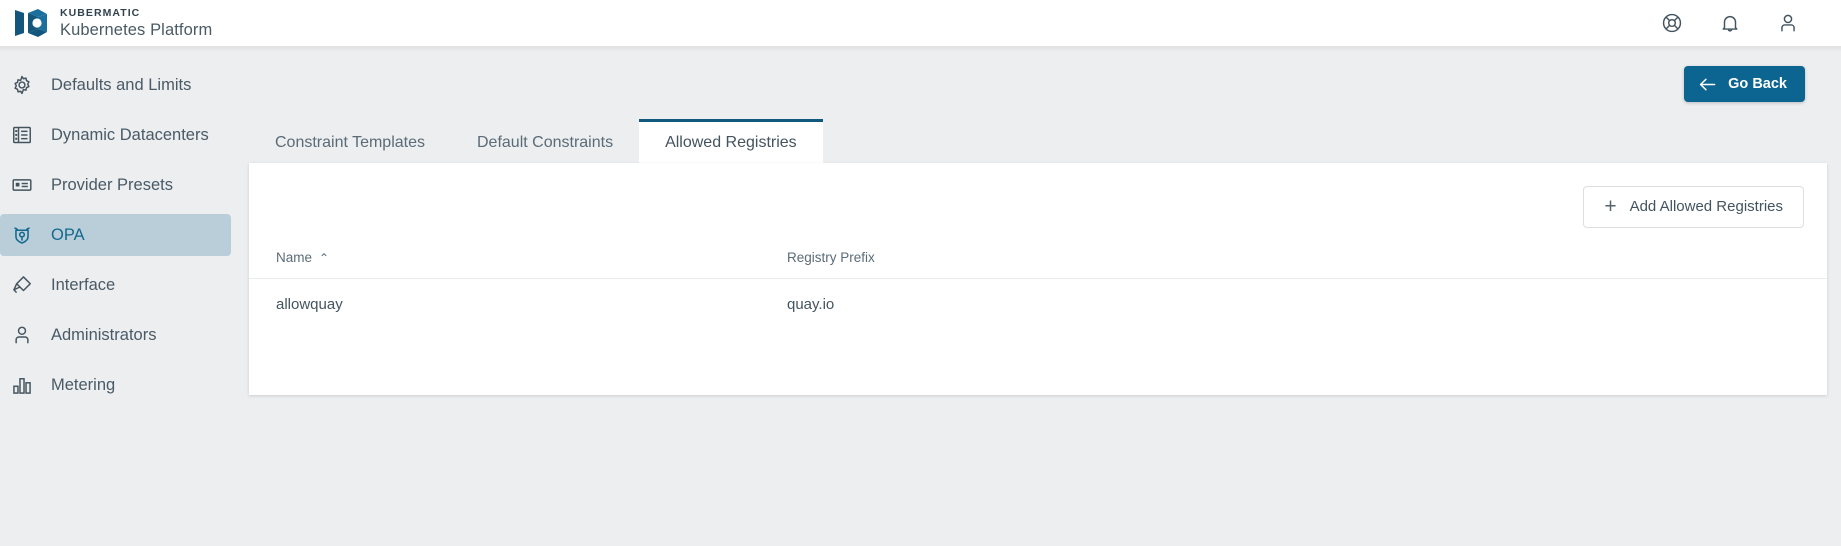 This screenshot has width=1841, height=546. What do you see at coordinates (831, 257) in the screenshot?
I see `column-label: Registry Prefix` at bounding box center [831, 257].